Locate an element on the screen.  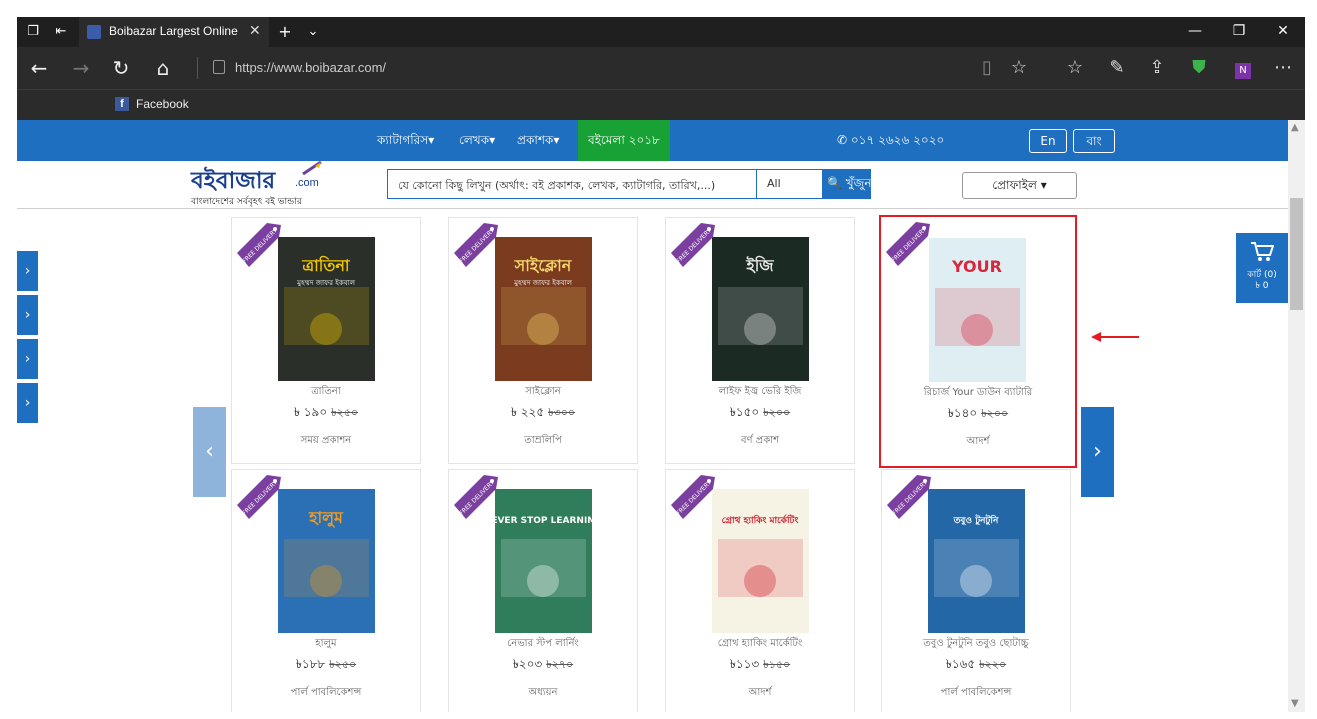
cart-widget: কার্ট (0) ৳ 0 is located at coordinates (1262, 268).